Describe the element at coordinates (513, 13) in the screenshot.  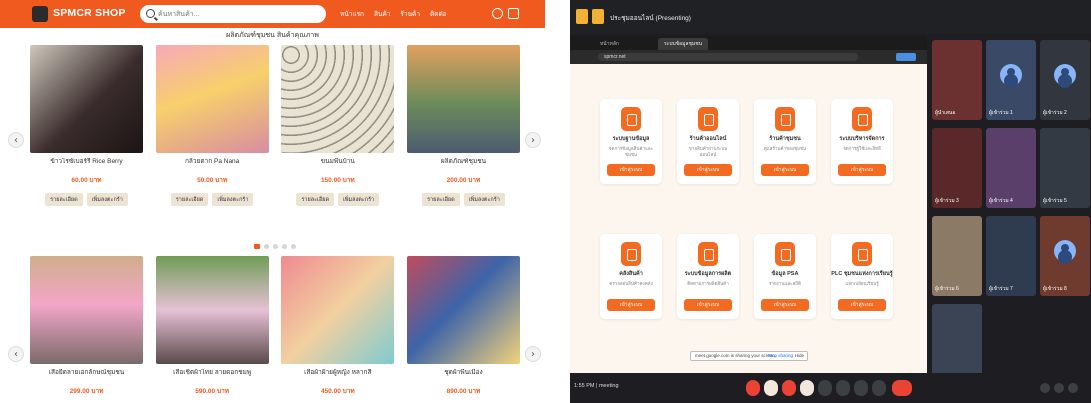
I see `cart-icon` at that location.